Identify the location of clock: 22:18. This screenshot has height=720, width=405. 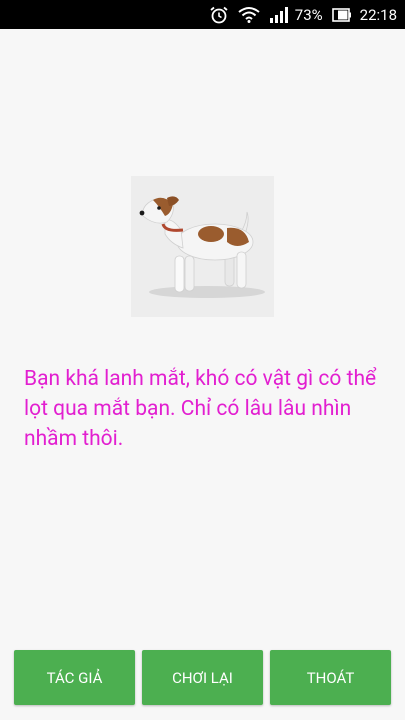
(378, 14).